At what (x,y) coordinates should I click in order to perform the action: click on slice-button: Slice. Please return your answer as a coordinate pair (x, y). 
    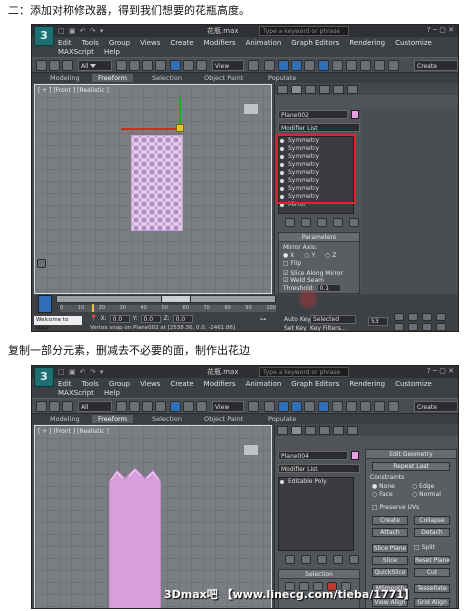
    Looking at the image, I should click on (390, 560).